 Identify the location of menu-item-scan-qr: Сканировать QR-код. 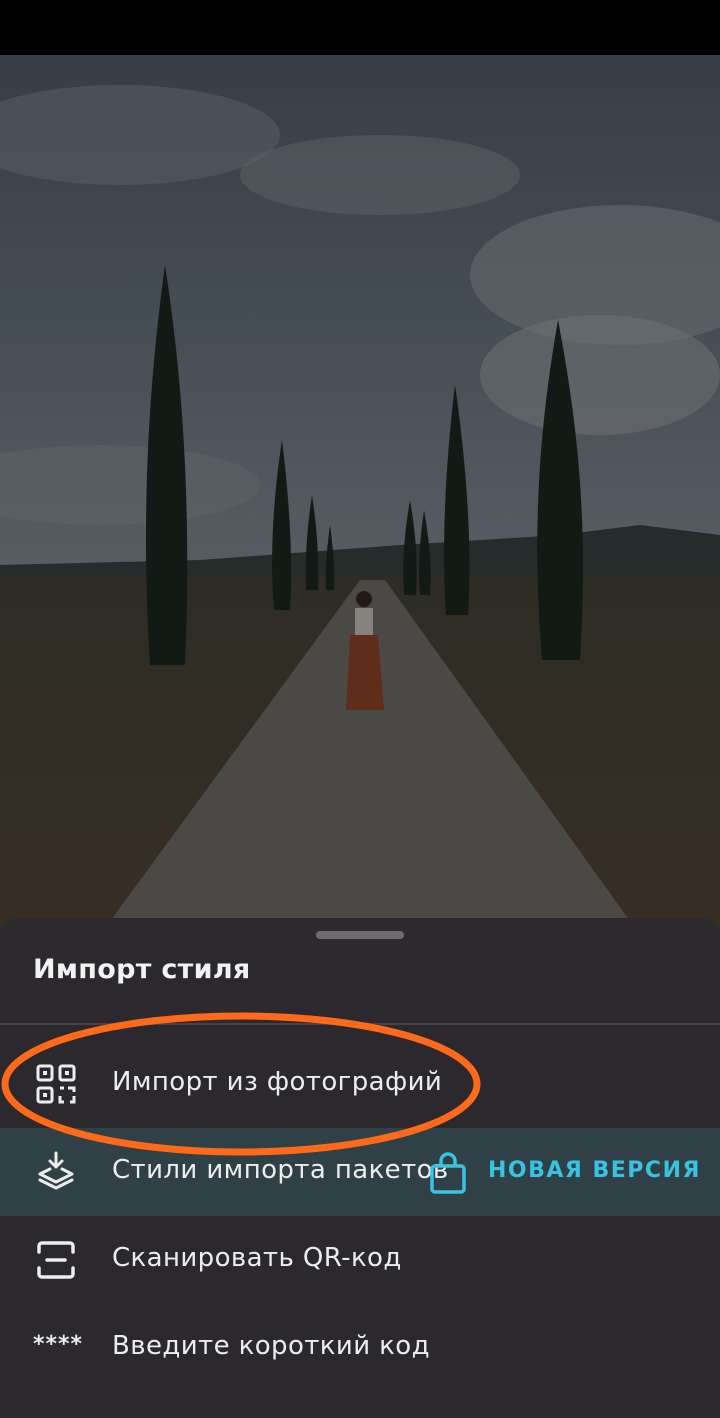
(360, 1260).